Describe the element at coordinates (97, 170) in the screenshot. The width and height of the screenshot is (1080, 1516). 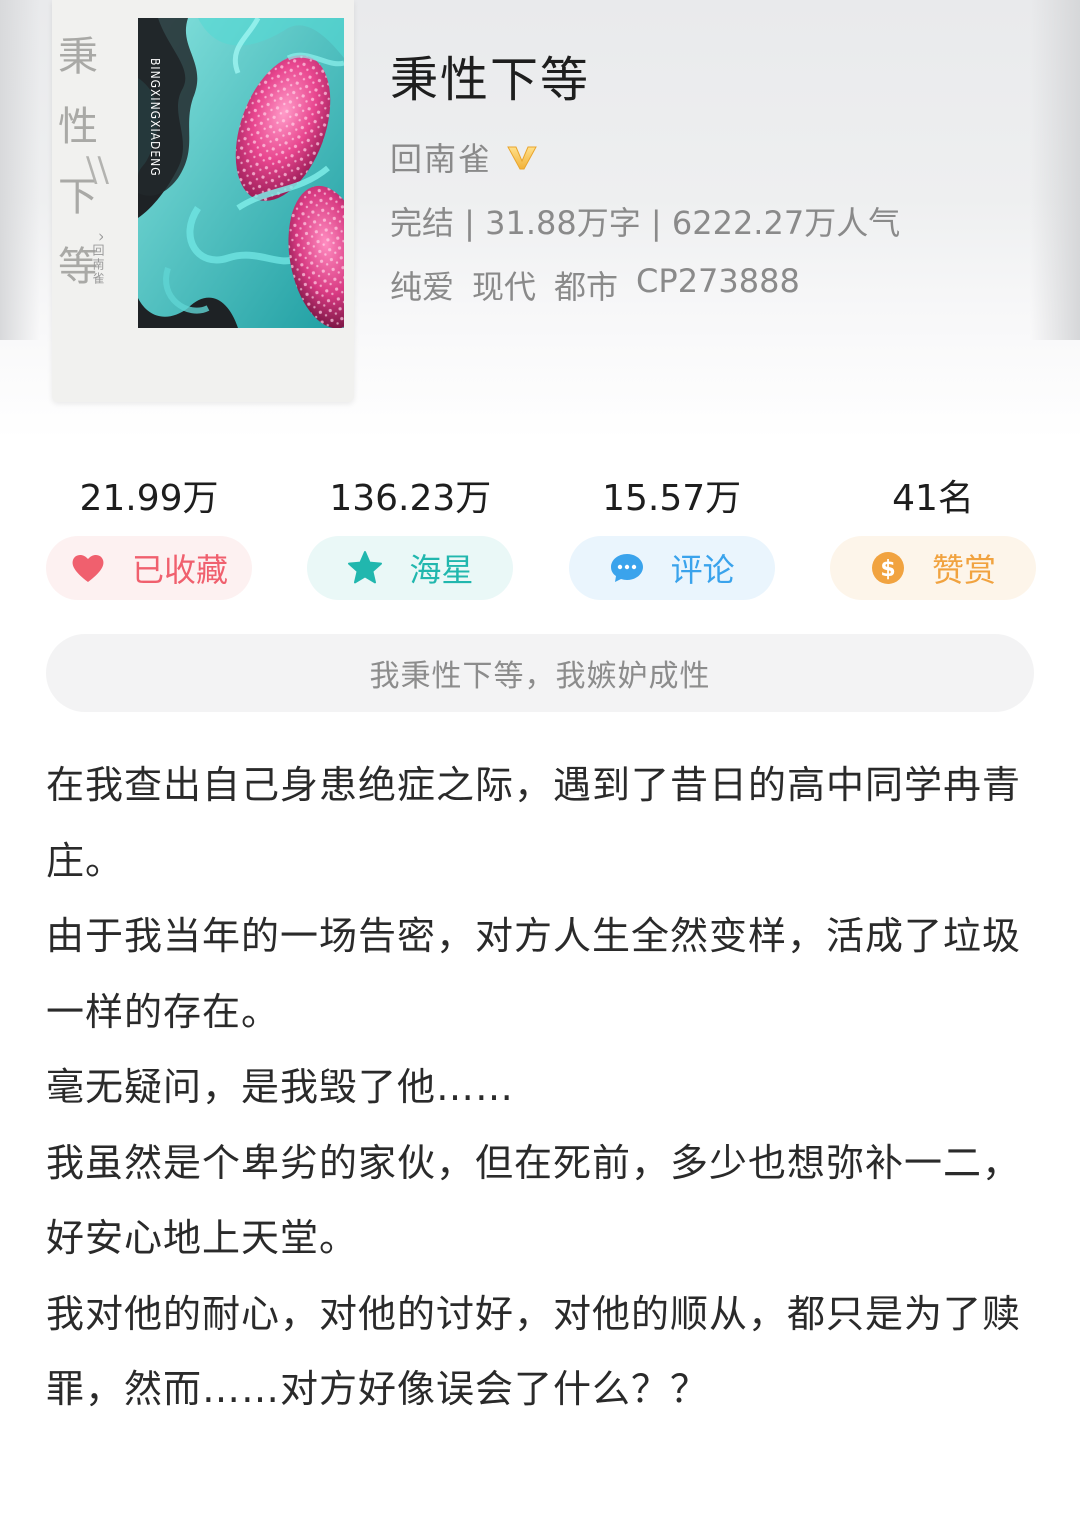
I see `cover-slash-mark: \\` at that location.